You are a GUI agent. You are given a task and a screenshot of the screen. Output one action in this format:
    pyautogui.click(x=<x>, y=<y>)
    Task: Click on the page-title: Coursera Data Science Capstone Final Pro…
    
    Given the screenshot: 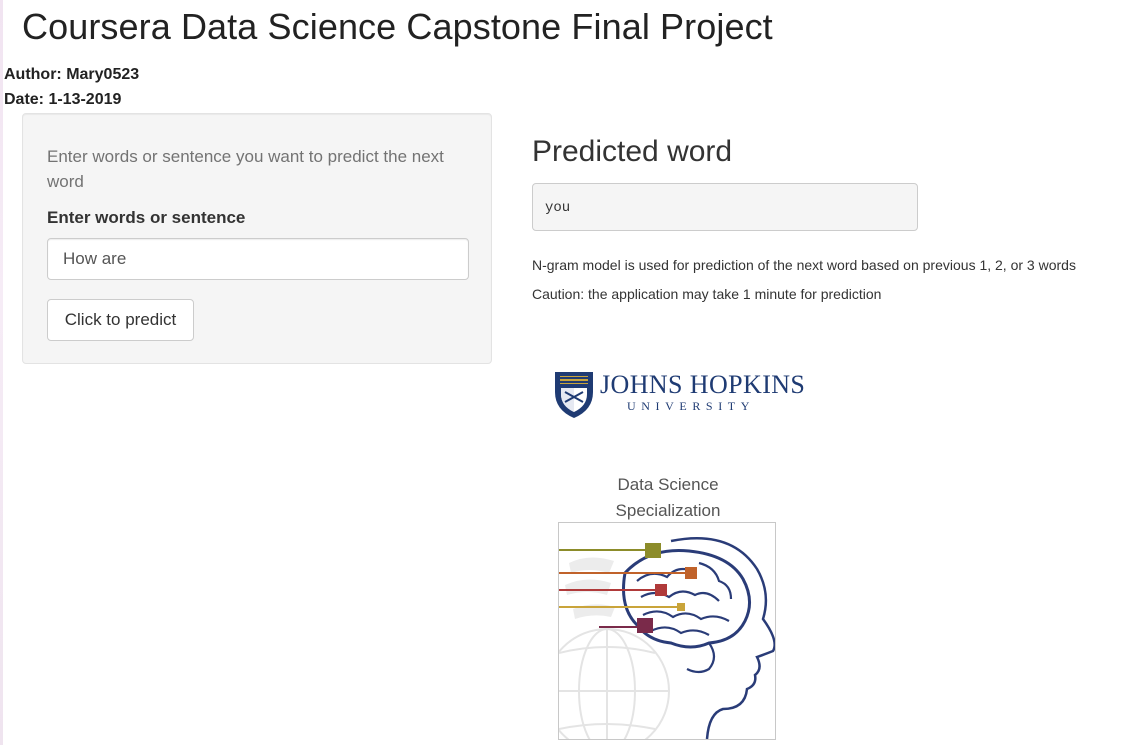 What is the action you would take?
    pyautogui.click(x=397, y=26)
    